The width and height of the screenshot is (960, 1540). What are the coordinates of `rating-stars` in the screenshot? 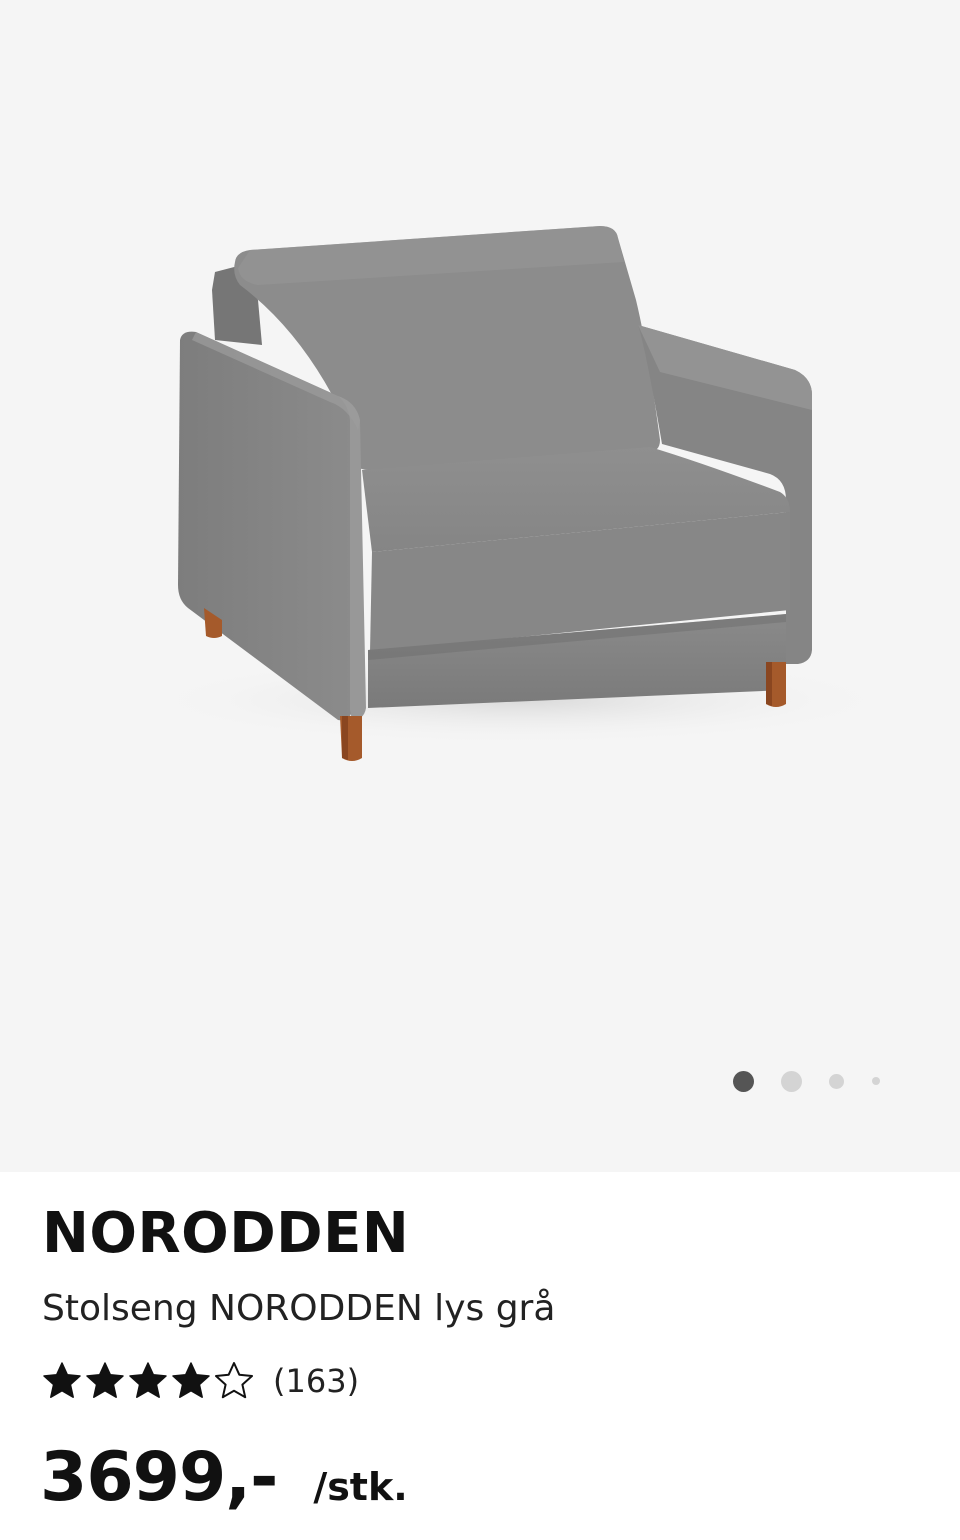 It's located at (149, 1381).